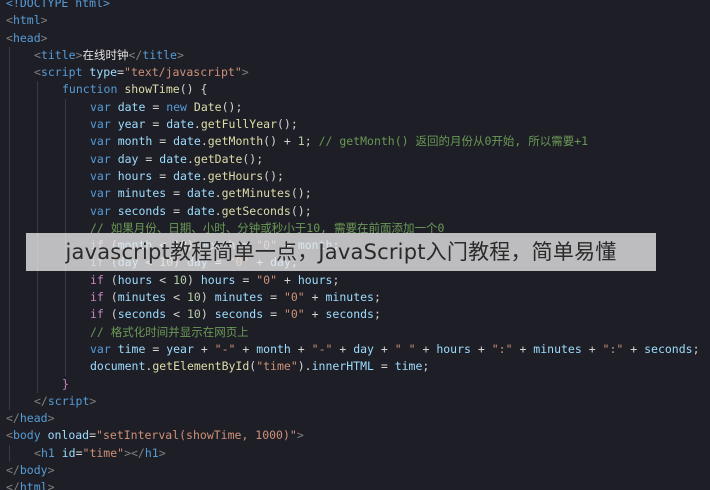 This screenshot has height=490, width=710. What do you see at coordinates (342, 366) in the screenshot?
I see `code-token: innerHTML` at bounding box center [342, 366].